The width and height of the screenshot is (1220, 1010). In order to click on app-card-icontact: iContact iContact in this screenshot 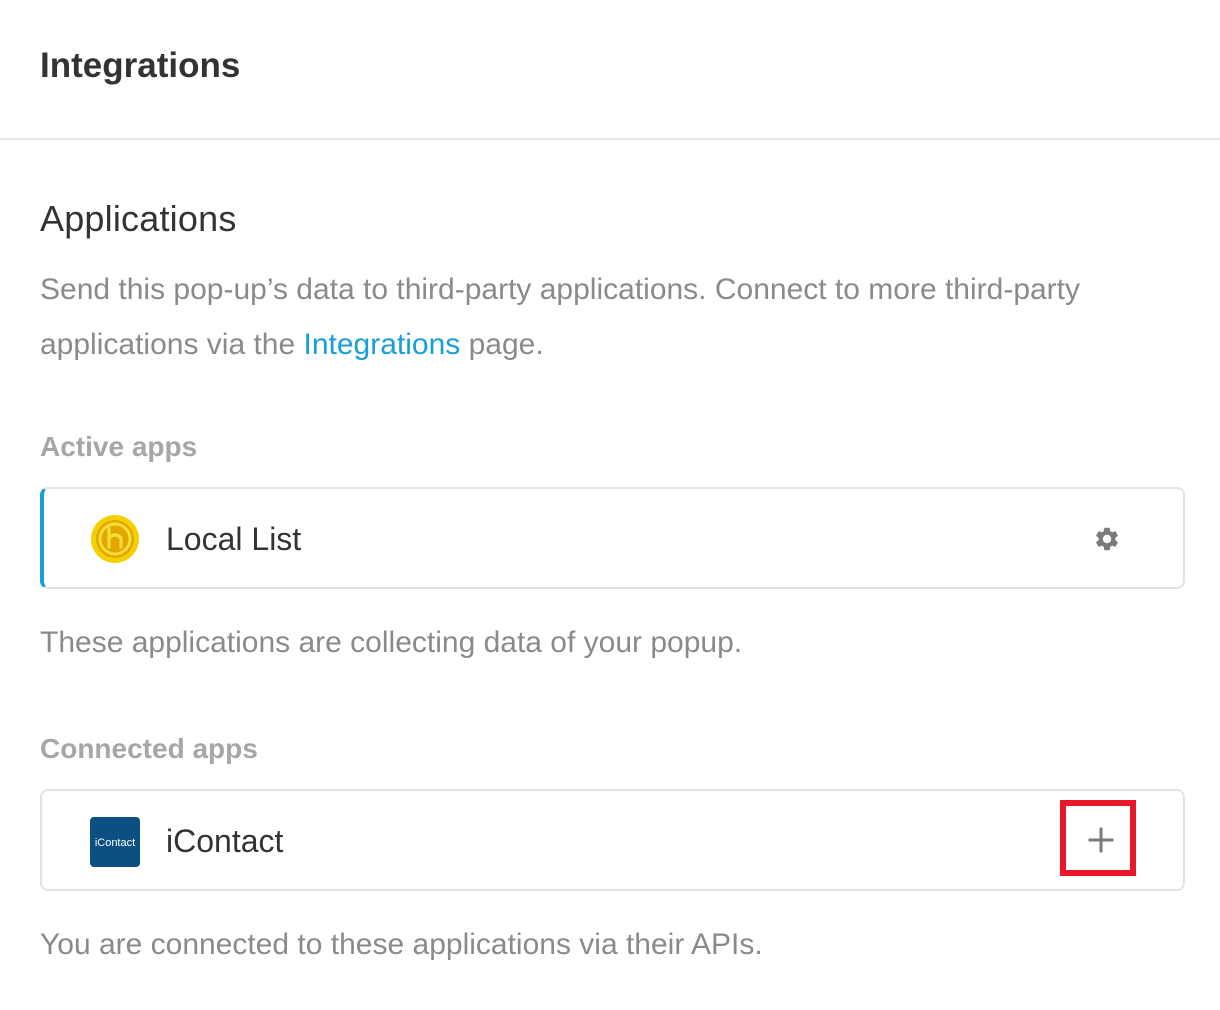, I will do `click(612, 840)`.